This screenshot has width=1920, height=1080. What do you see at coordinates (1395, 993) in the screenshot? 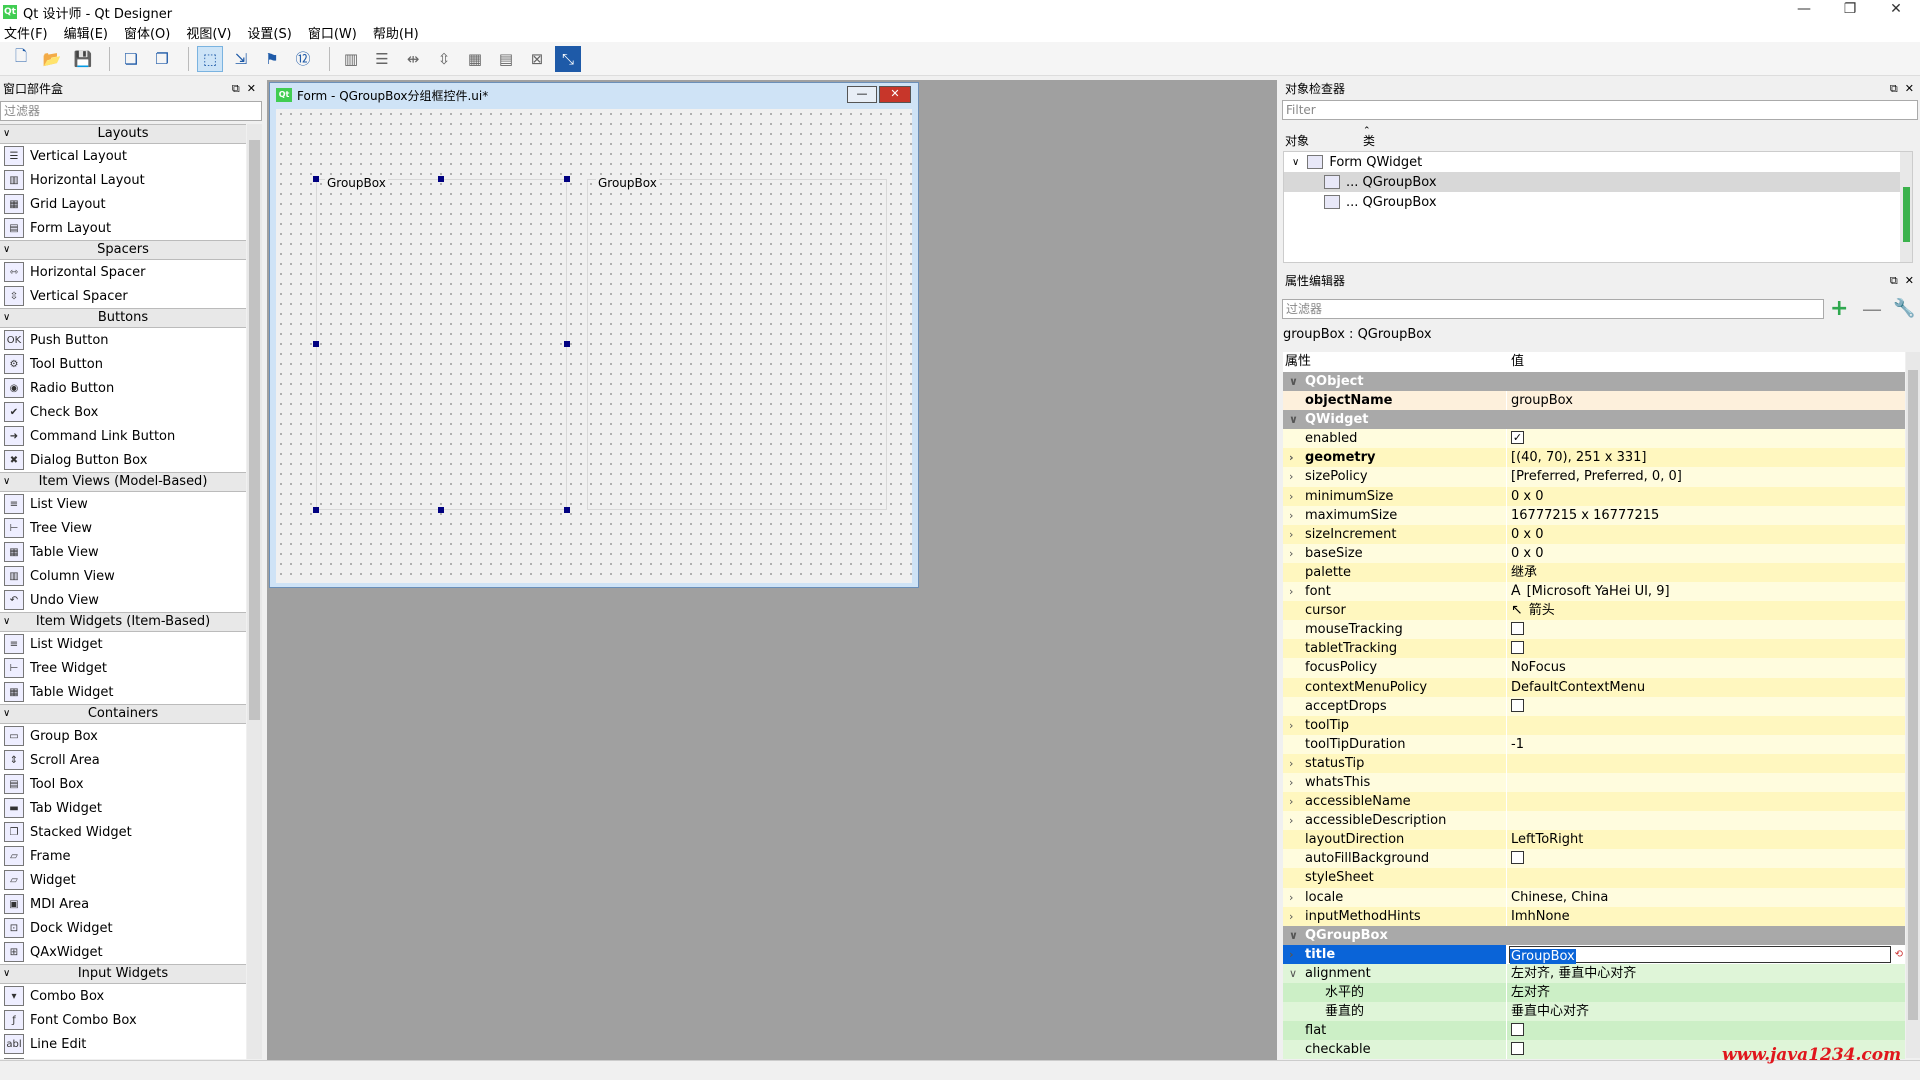
I see `property-name: 水平的` at bounding box center [1395, 993].